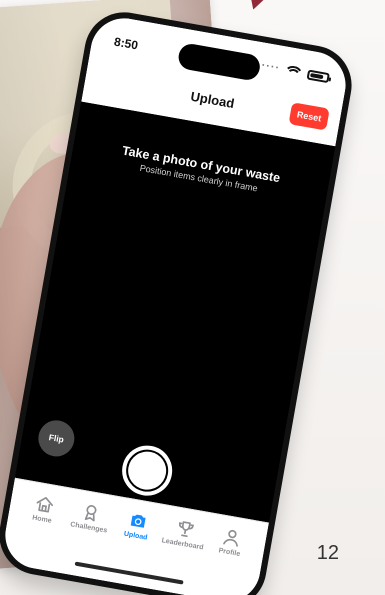 The height and width of the screenshot is (595, 385). I want to click on tab-home: Home, so click(44, 508).